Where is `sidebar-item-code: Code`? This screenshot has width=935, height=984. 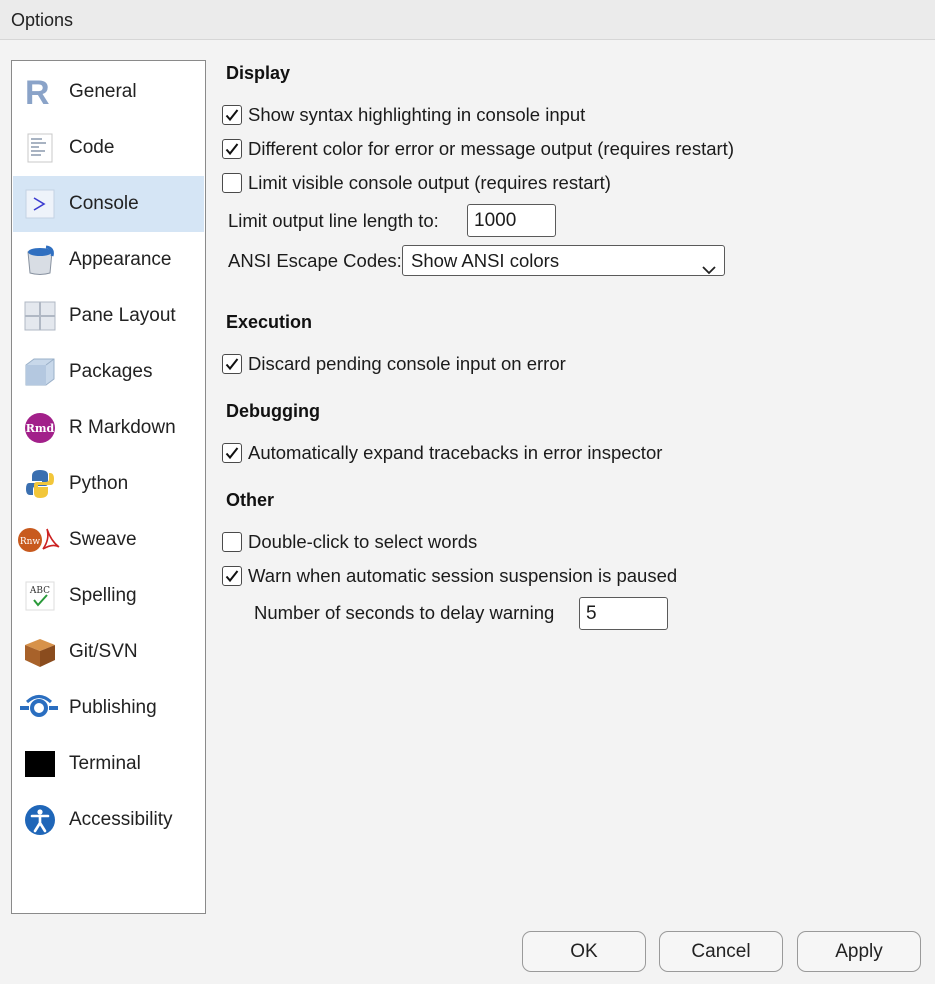
sidebar-item-code: Code is located at coordinates (108, 148).